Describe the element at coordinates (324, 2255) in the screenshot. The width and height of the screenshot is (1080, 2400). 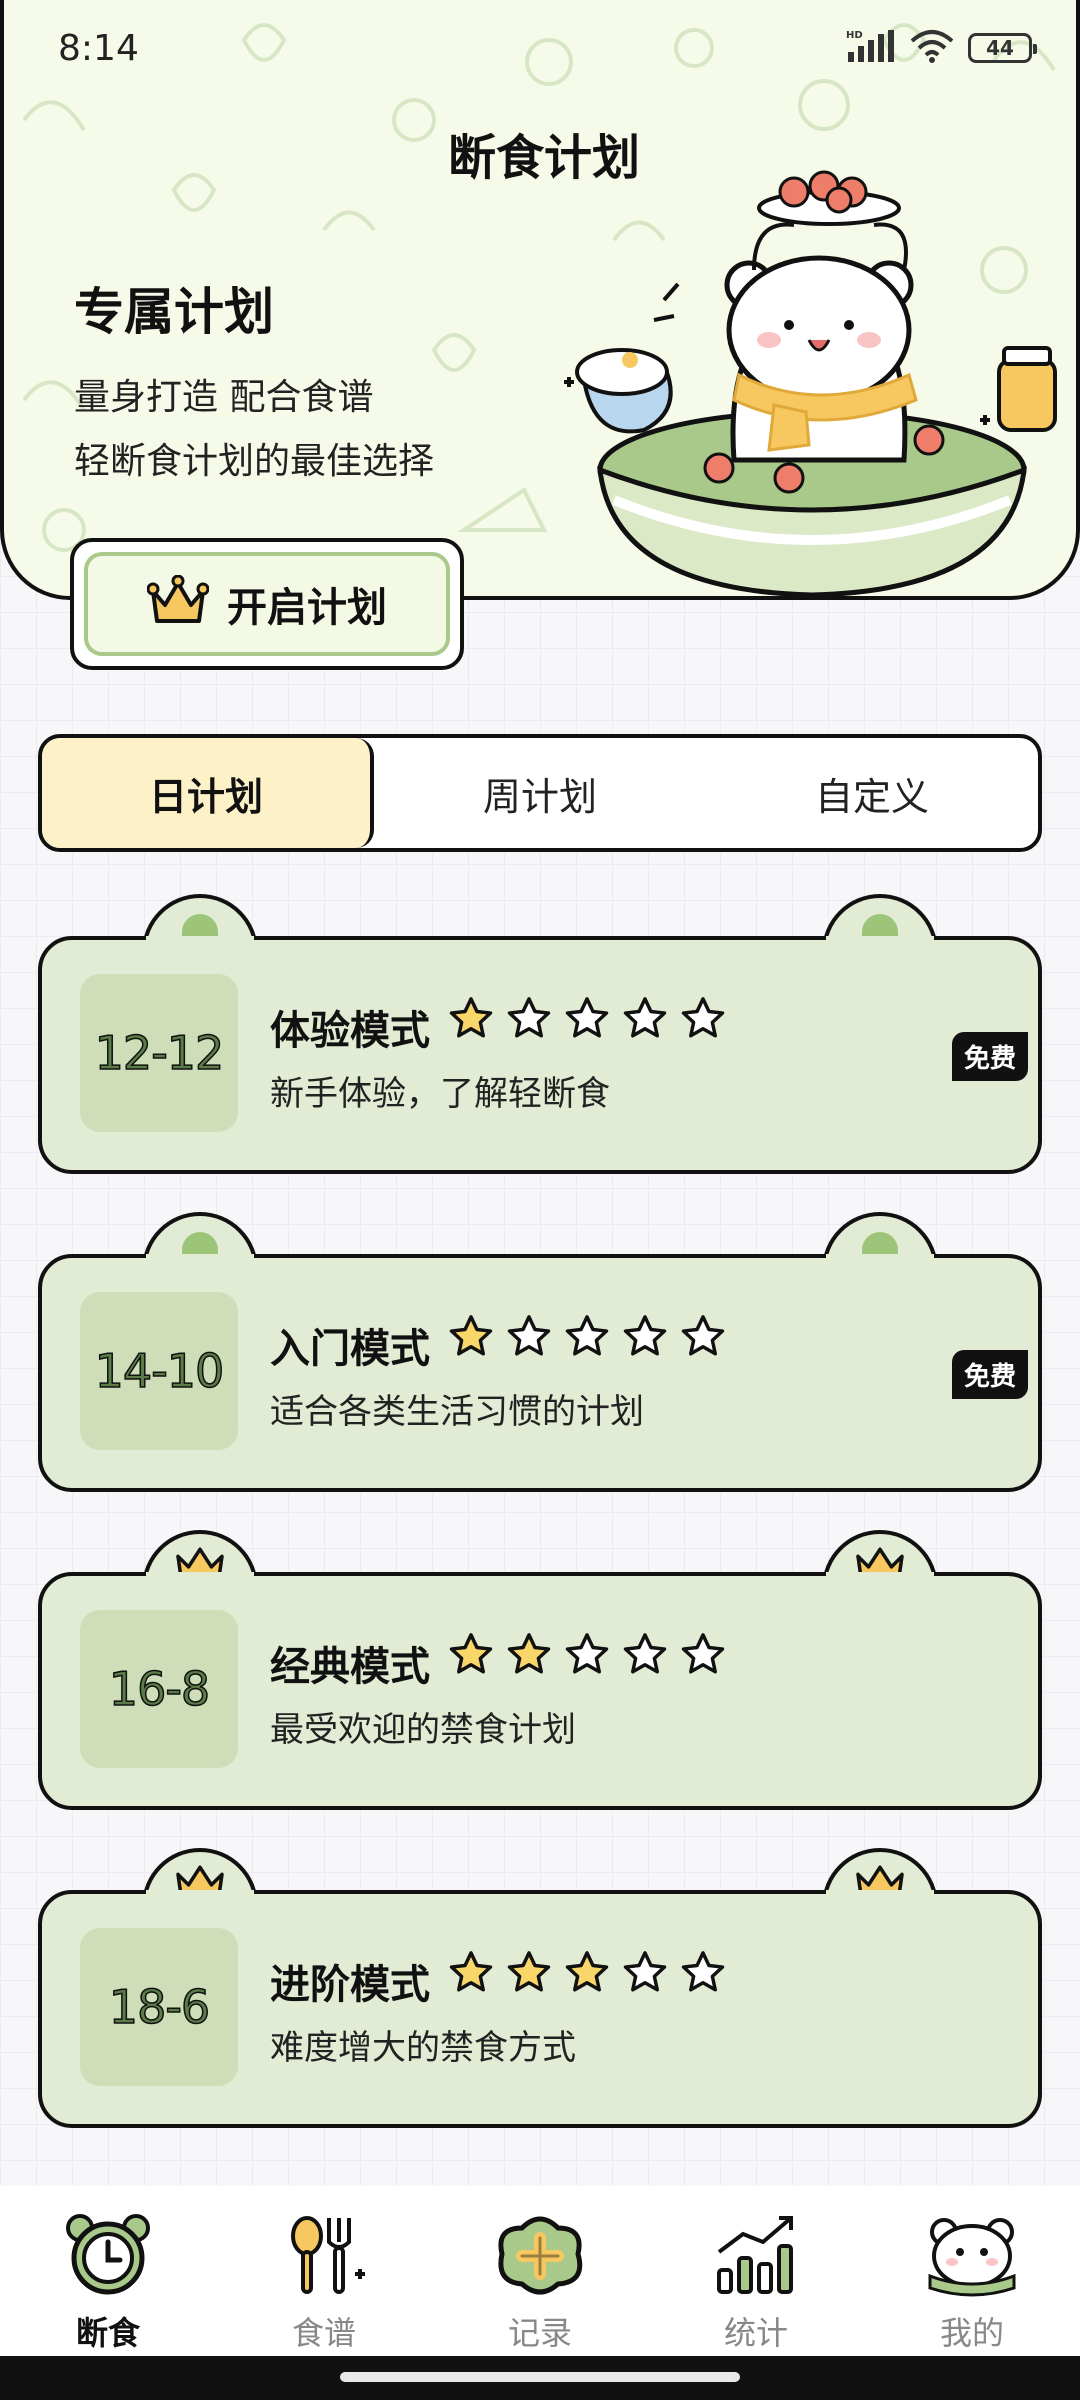
I see `spoon-fork-icon` at that location.